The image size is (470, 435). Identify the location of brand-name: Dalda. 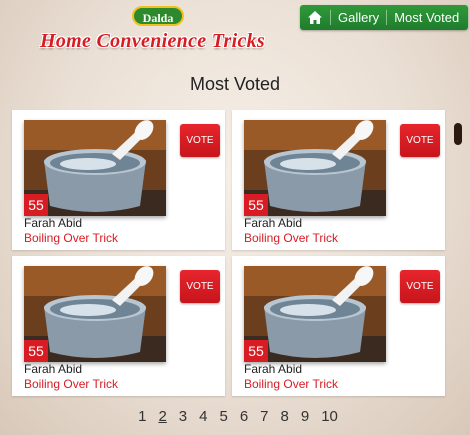
(158, 18).